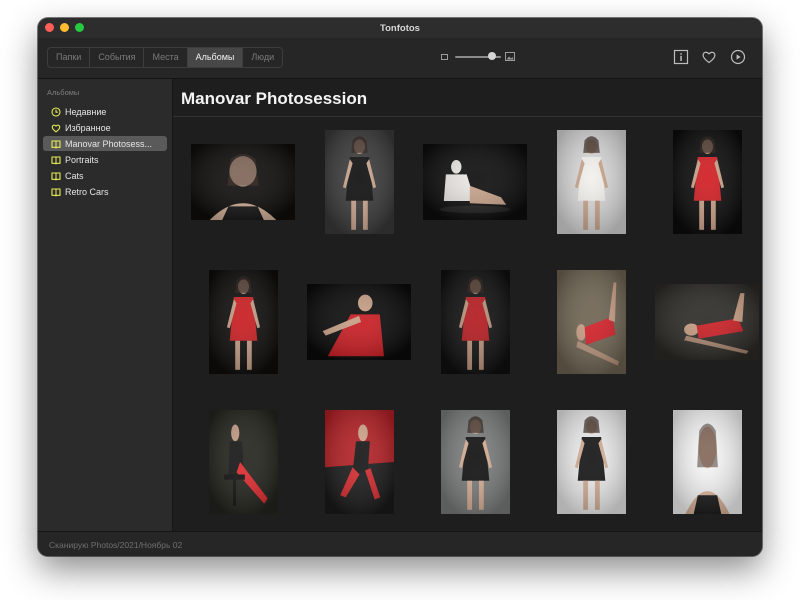  What do you see at coordinates (117, 57) in the screenshot?
I see `tab-events: События` at bounding box center [117, 57].